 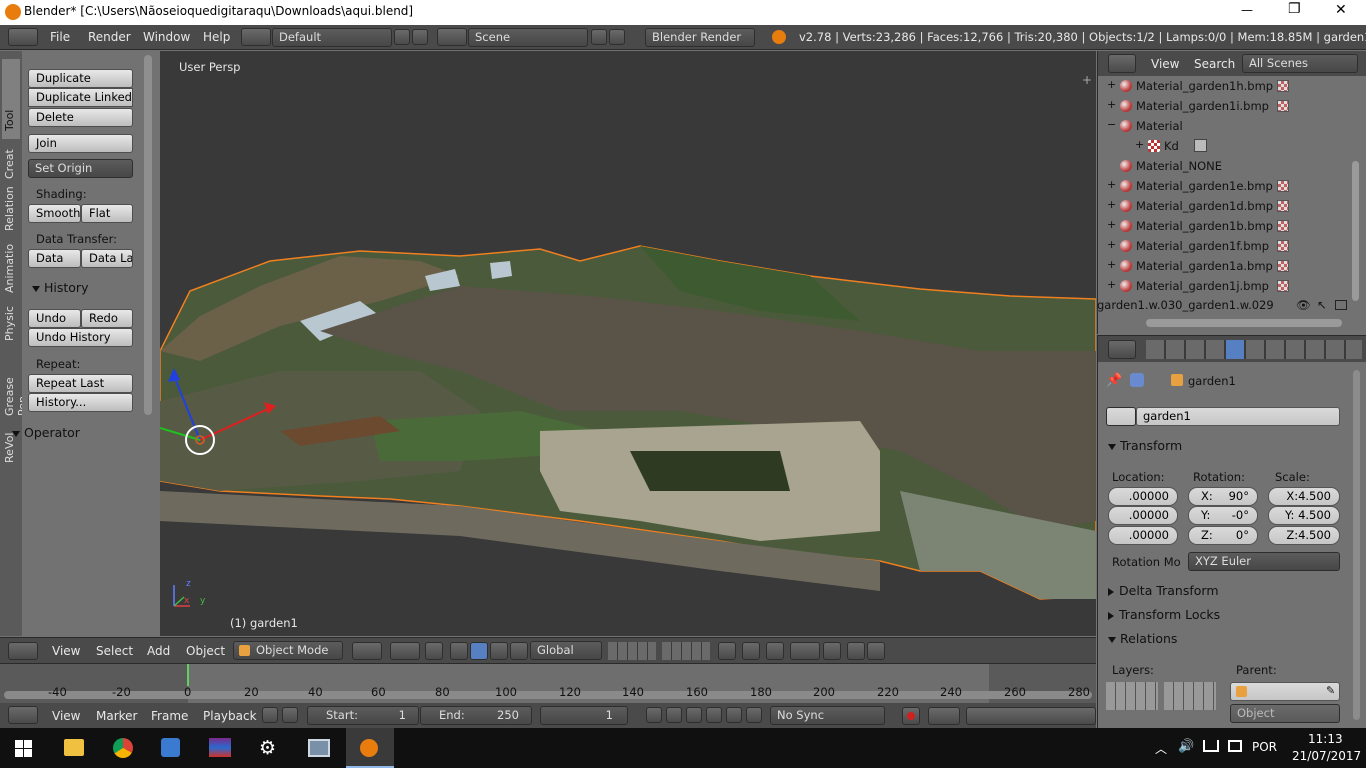 What do you see at coordinates (367, 651) in the screenshot?
I see `shading-mode-icon` at bounding box center [367, 651].